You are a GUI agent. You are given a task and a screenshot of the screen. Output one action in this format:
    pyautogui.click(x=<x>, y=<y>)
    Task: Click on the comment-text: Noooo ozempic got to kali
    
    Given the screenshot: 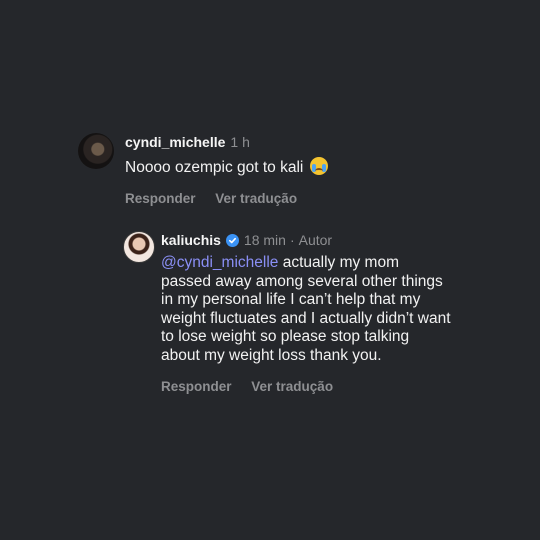 What is the action you would take?
    pyautogui.click(x=226, y=167)
    